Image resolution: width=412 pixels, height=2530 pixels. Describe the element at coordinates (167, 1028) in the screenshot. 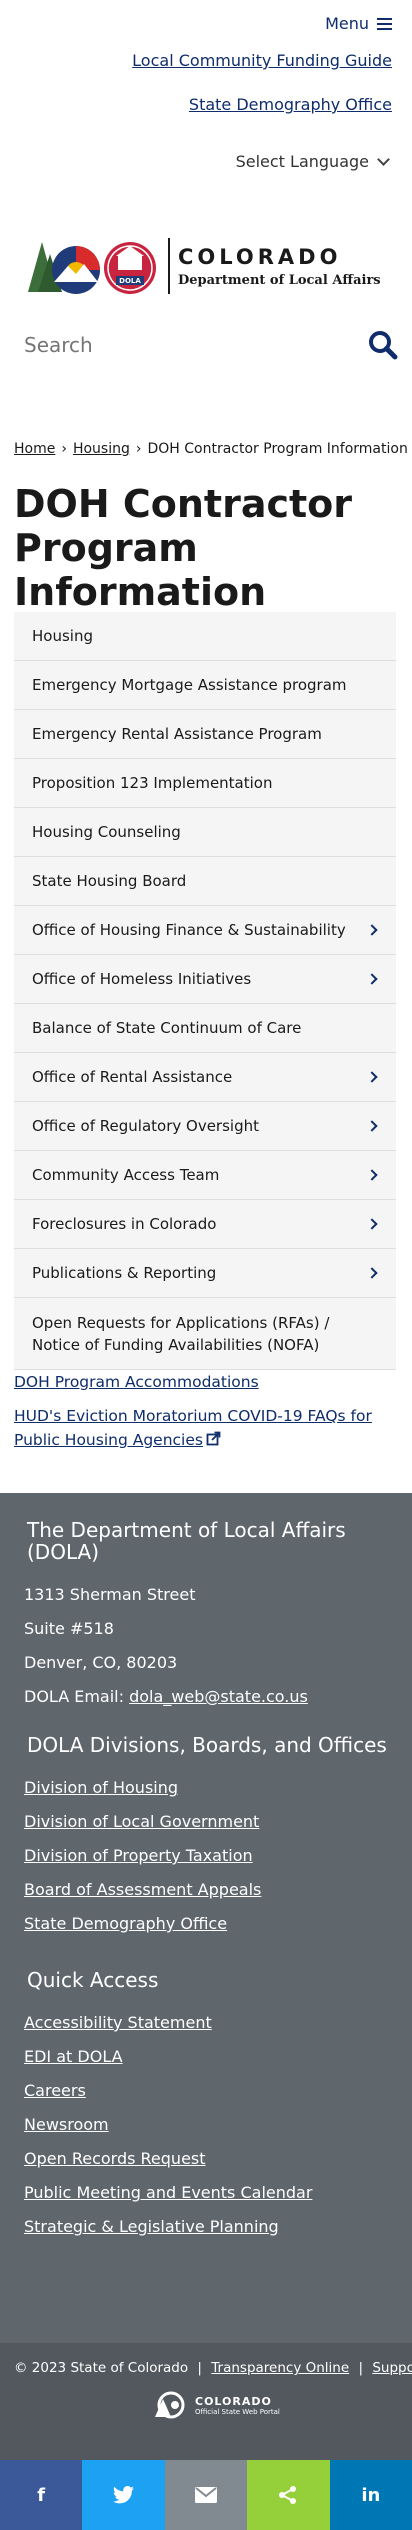

I see `nav-item-label: Balance of State Continuum of Care` at that location.